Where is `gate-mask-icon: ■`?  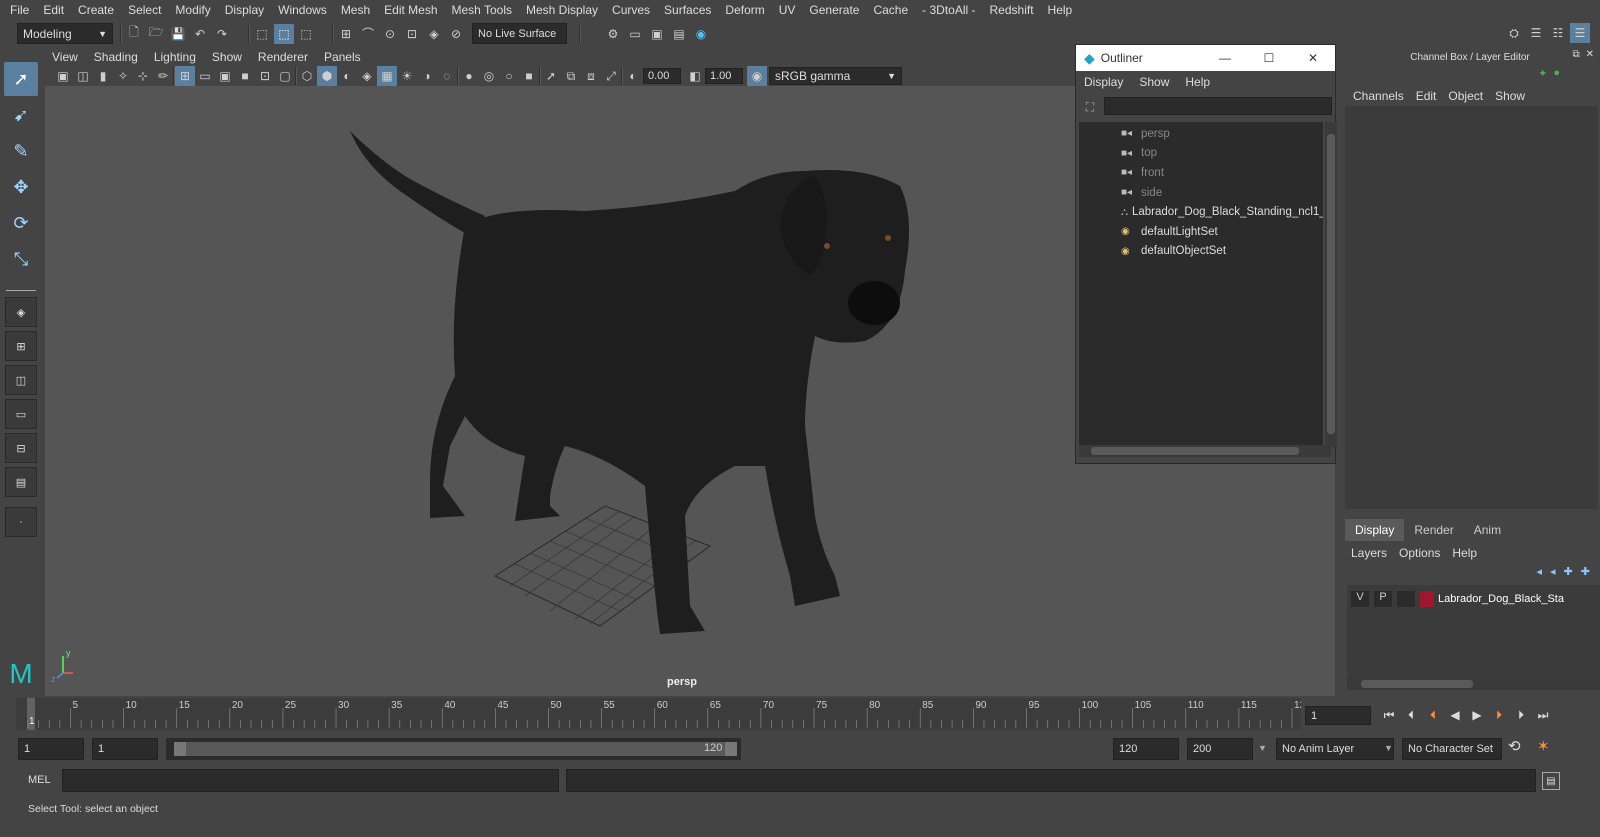
gate-mask-icon: ■ is located at coordinates (245, 76).